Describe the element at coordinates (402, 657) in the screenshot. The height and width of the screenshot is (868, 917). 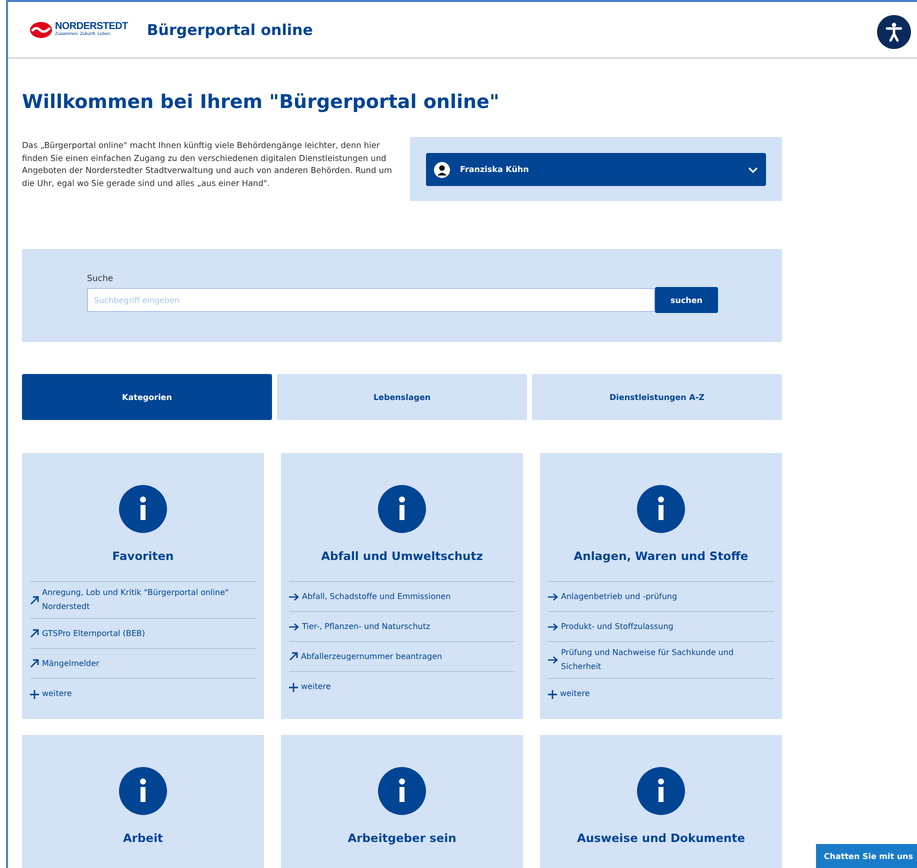
I see `category-link: Abfallerzeugernummer beantragen` at that location.